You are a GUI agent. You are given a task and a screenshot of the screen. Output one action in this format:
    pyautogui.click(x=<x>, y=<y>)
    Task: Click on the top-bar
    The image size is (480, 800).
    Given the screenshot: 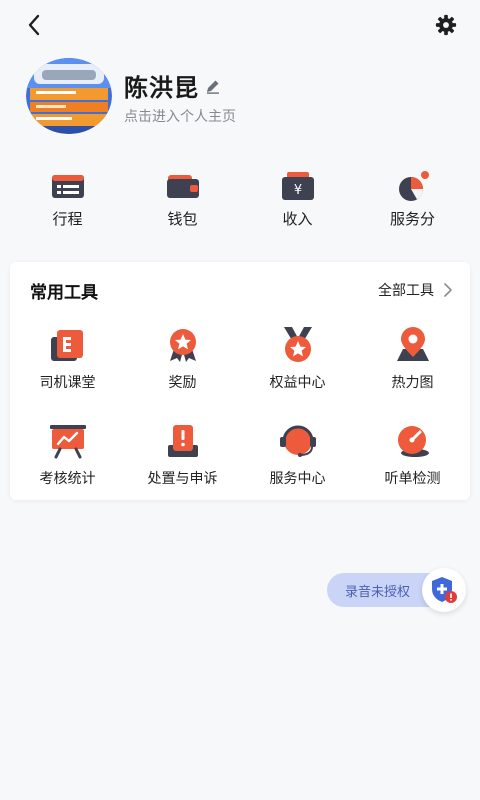 What is the action you would take?
    pyautogui.click(x=240, y=25)
    